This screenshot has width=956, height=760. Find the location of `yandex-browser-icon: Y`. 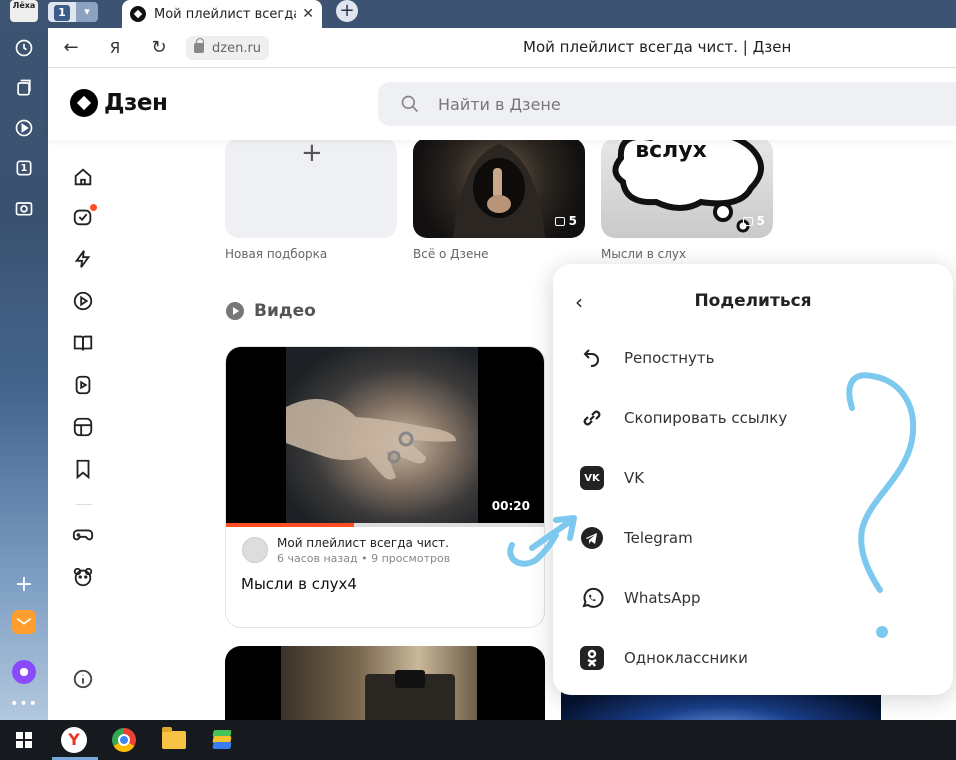

yandex-browser-icon: Y is located at coordinates (74, 740).